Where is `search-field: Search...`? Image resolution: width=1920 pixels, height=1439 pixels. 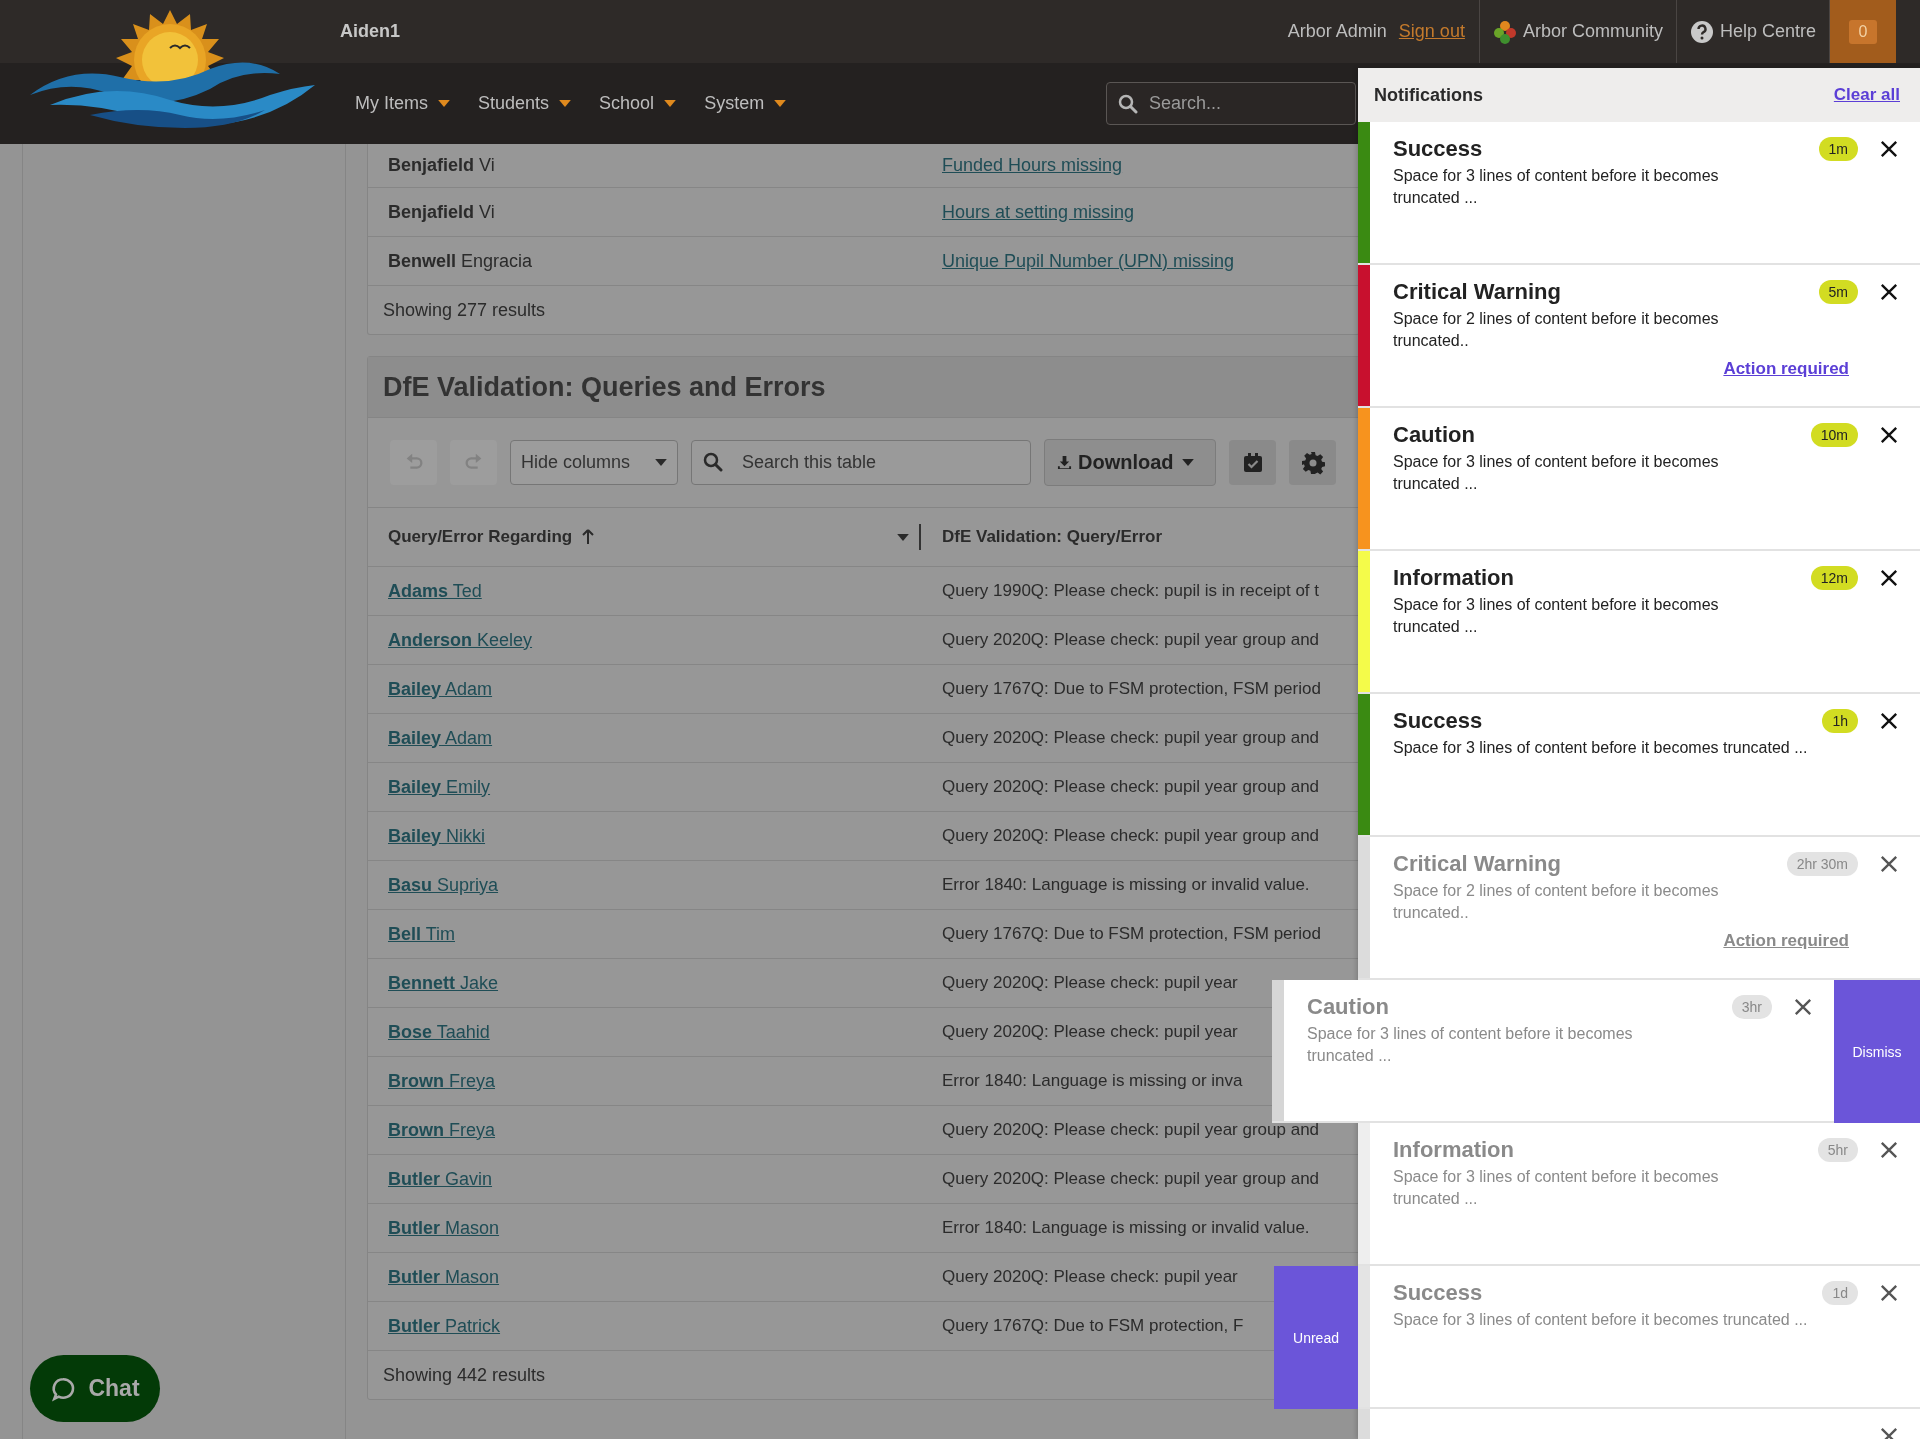 search-field: Search... is located at coordinates (1231, 103).